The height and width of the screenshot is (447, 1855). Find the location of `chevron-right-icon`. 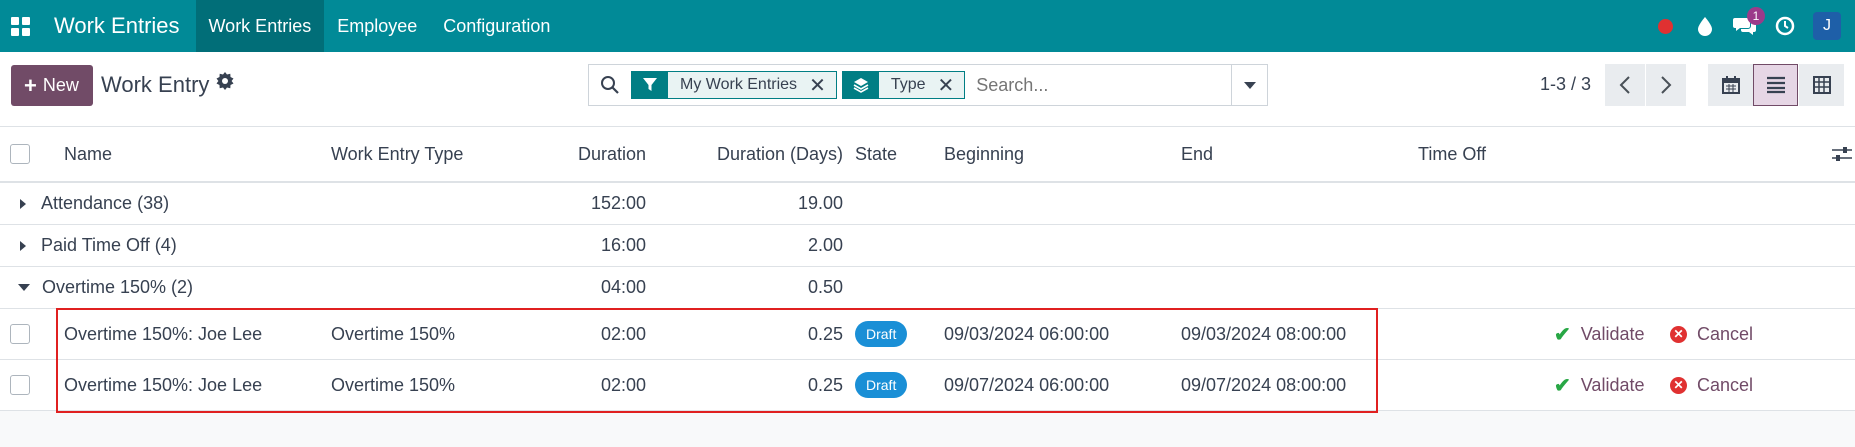

chevron-right-icon is located at coordinates (1666, 85).